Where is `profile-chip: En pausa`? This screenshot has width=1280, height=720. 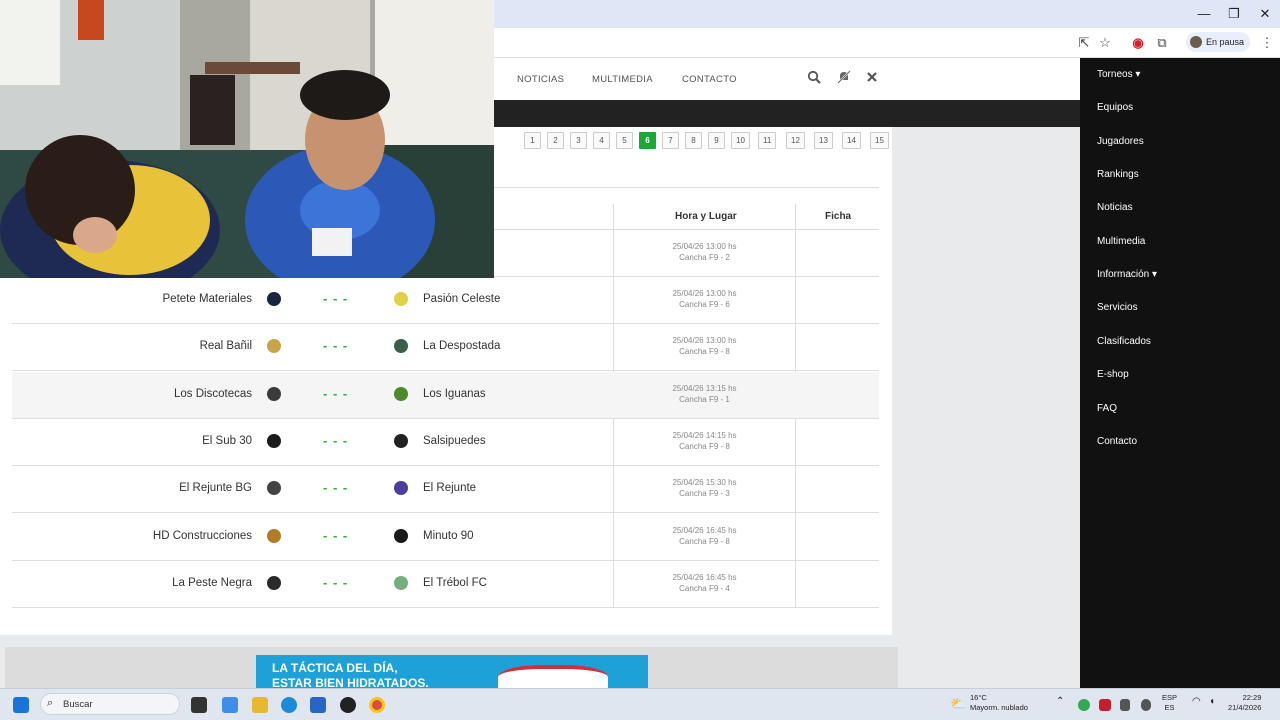
profile-chip: En pausa is located at coordinates (1218, 42).